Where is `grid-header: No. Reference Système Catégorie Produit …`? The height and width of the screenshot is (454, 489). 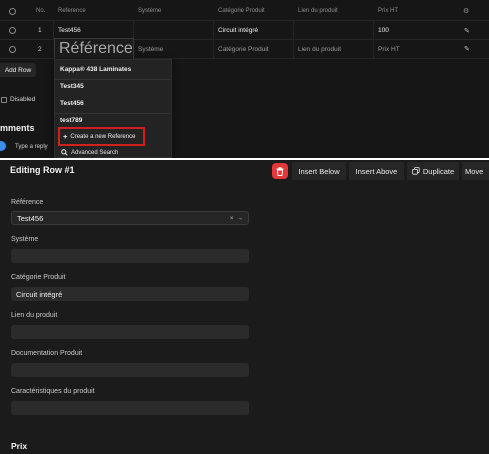
grid-header: No. Reference Système Catégorie Produit … is located at coordinates (244, 11).